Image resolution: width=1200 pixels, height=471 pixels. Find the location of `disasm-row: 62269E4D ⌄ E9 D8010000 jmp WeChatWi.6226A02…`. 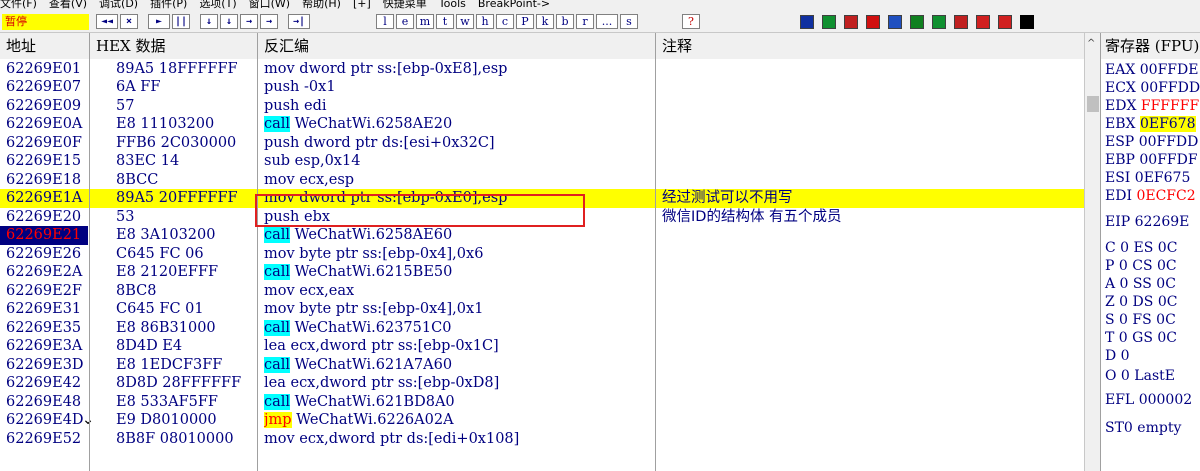

disasm-row: 62269E4D ⌄ E9 D8010000 jmp WeChatWi.6226A02… is located at coordinates (542, 420).